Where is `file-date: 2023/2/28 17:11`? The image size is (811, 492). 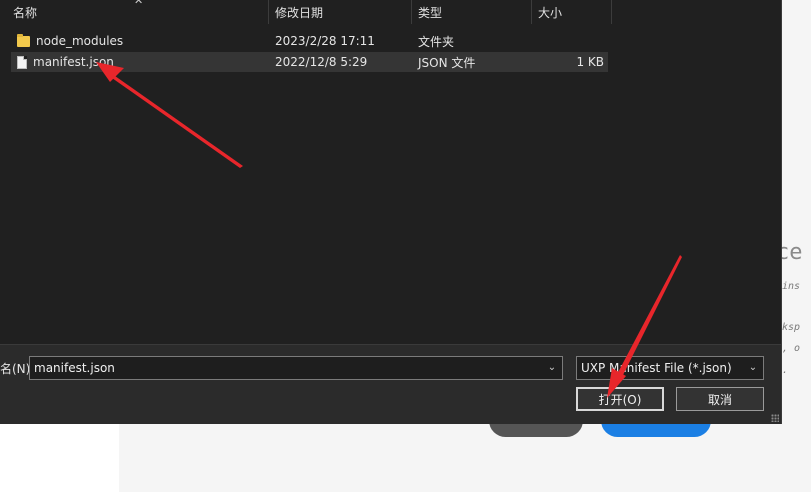
file-date: 2023/2/28 17:11 is located at coordinates (325, 41).